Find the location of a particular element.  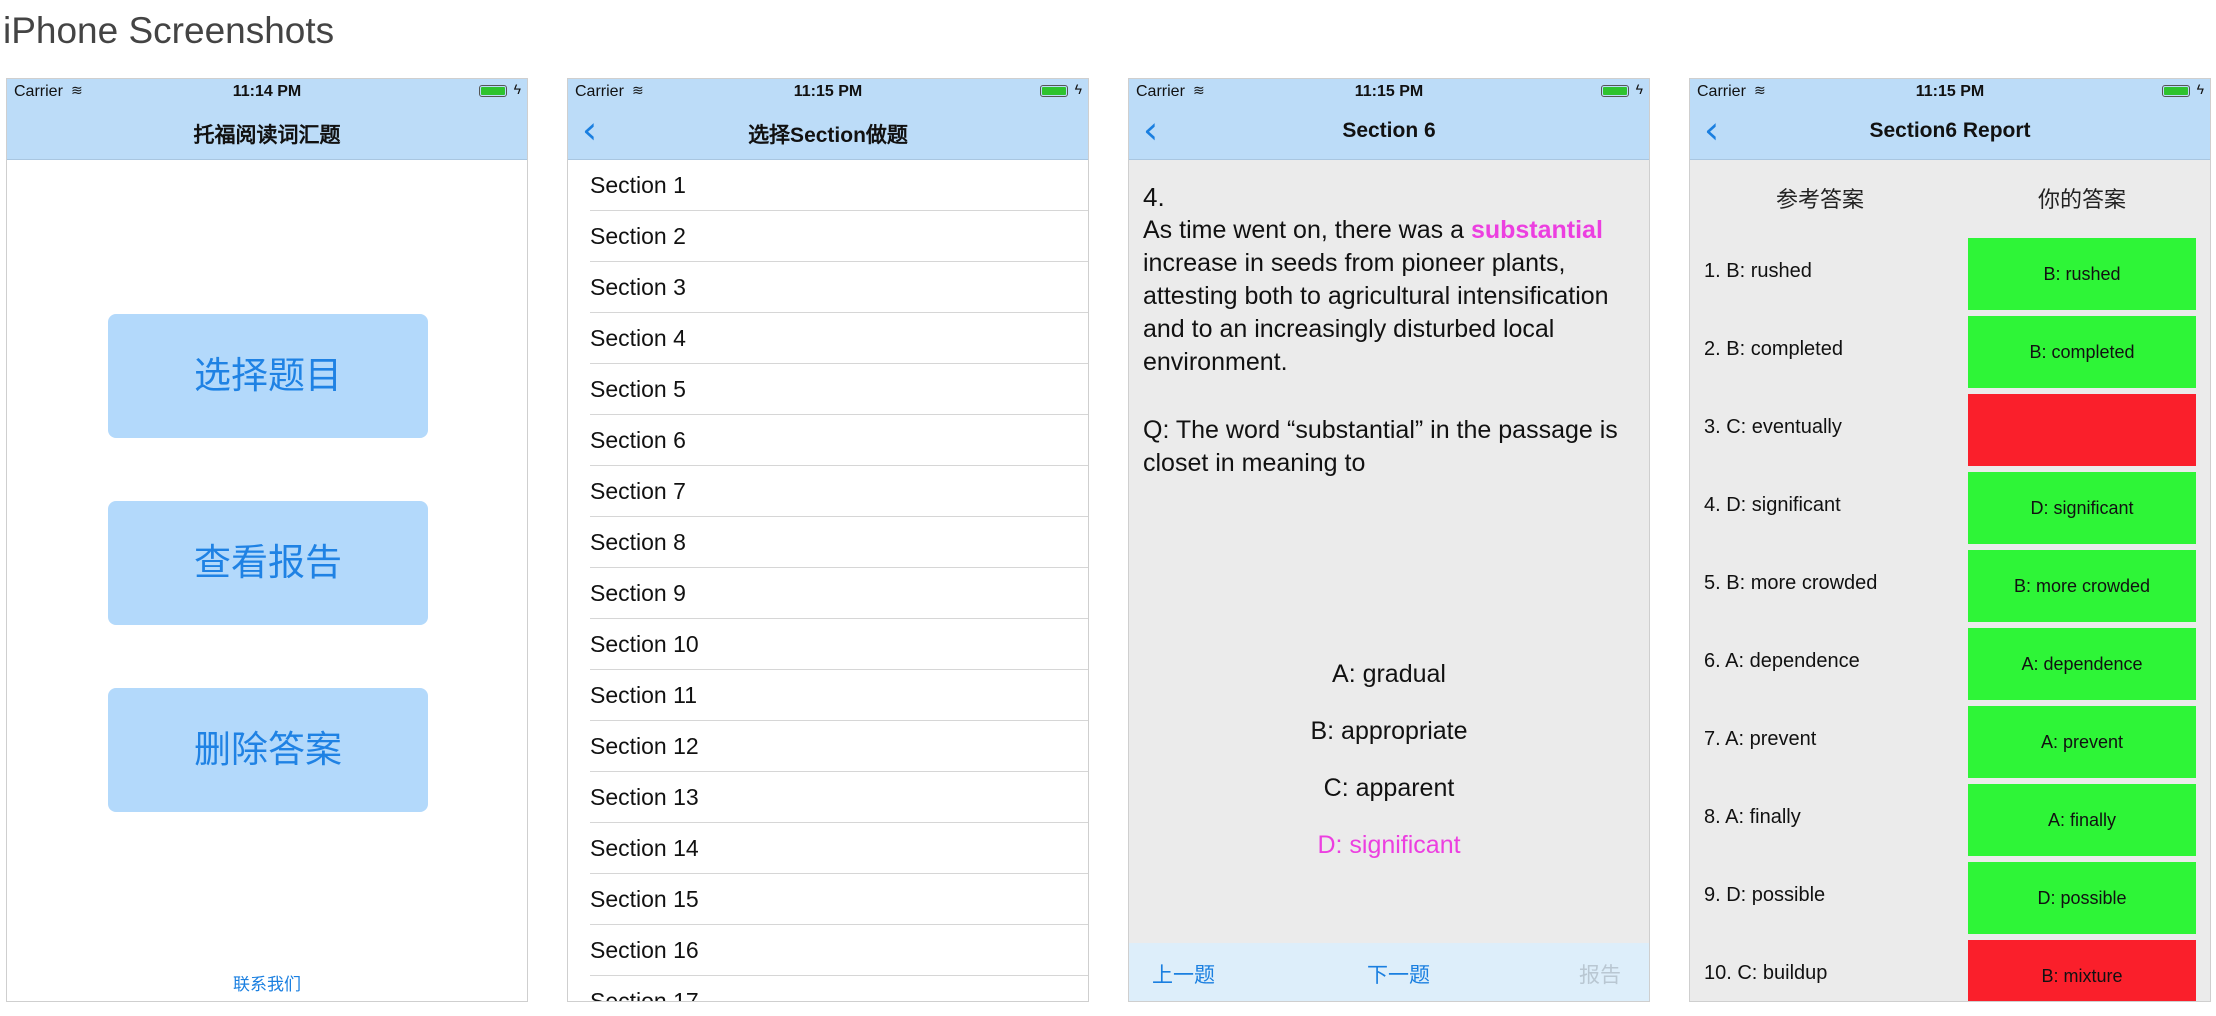

nav-title: Section6 Report is located at coordinates (1950, 130).